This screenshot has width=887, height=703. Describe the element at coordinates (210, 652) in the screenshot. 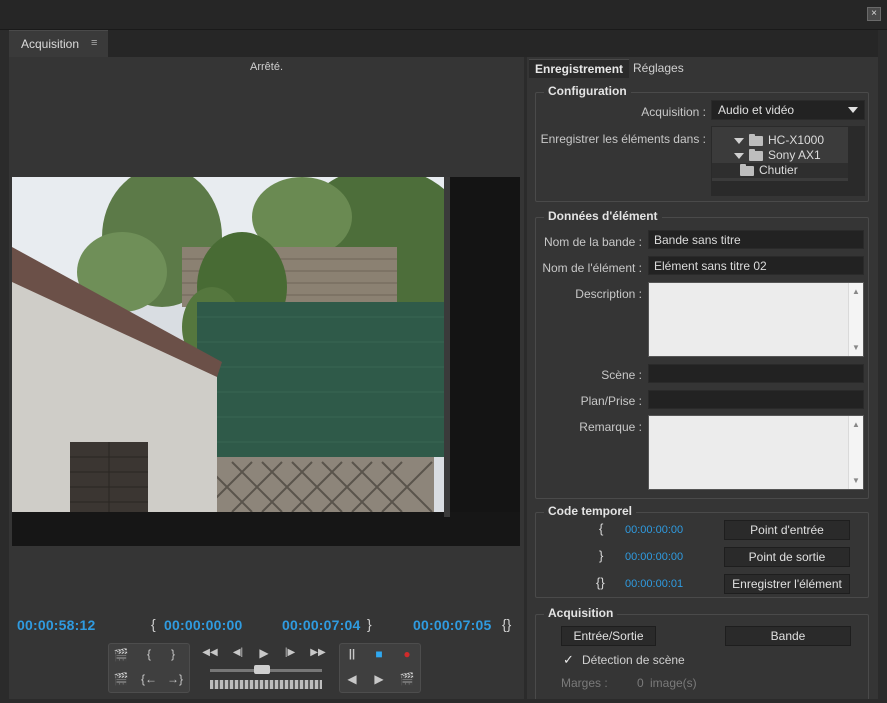

I see `rewind-button: ◀◀` at that location.